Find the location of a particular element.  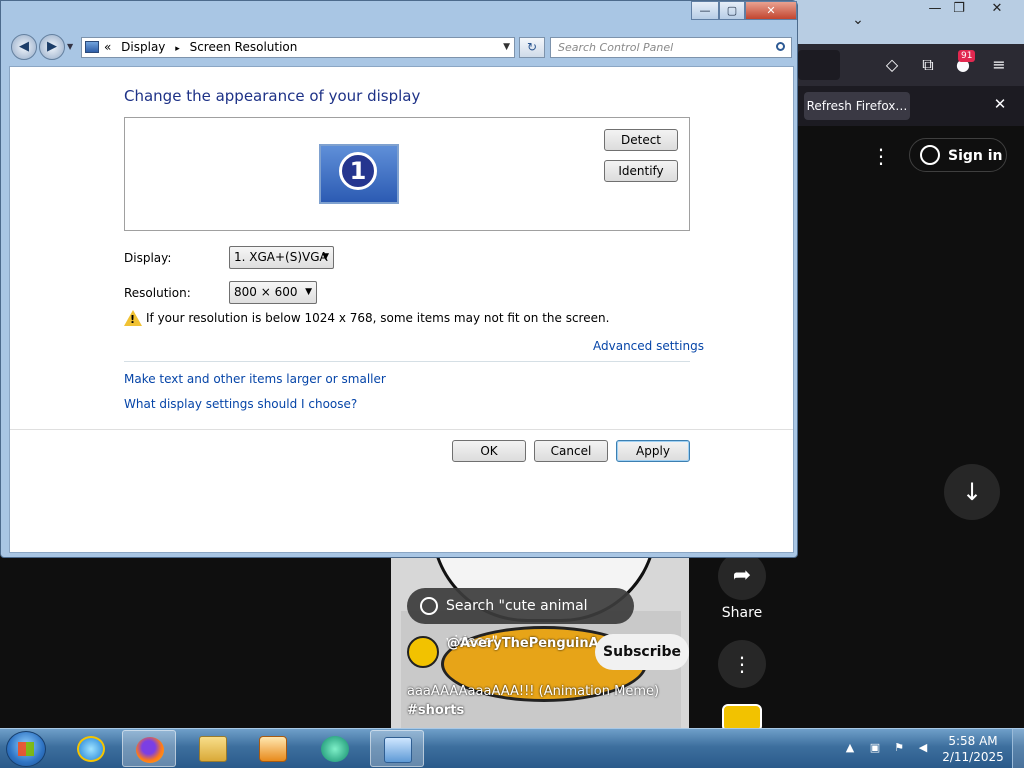

firefox-close-button: ✕ is located at coordinates (997, 9).